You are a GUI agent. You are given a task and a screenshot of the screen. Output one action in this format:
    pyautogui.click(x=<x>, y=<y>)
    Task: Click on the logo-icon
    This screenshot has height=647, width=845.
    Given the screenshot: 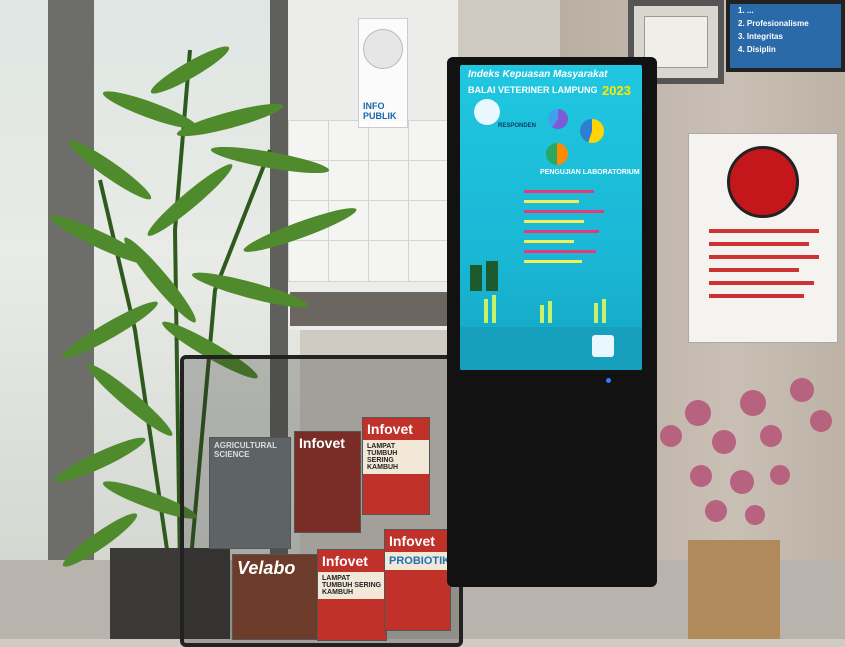 What is the action you would take?
    pyautogui.click(x=487, y=112)
    